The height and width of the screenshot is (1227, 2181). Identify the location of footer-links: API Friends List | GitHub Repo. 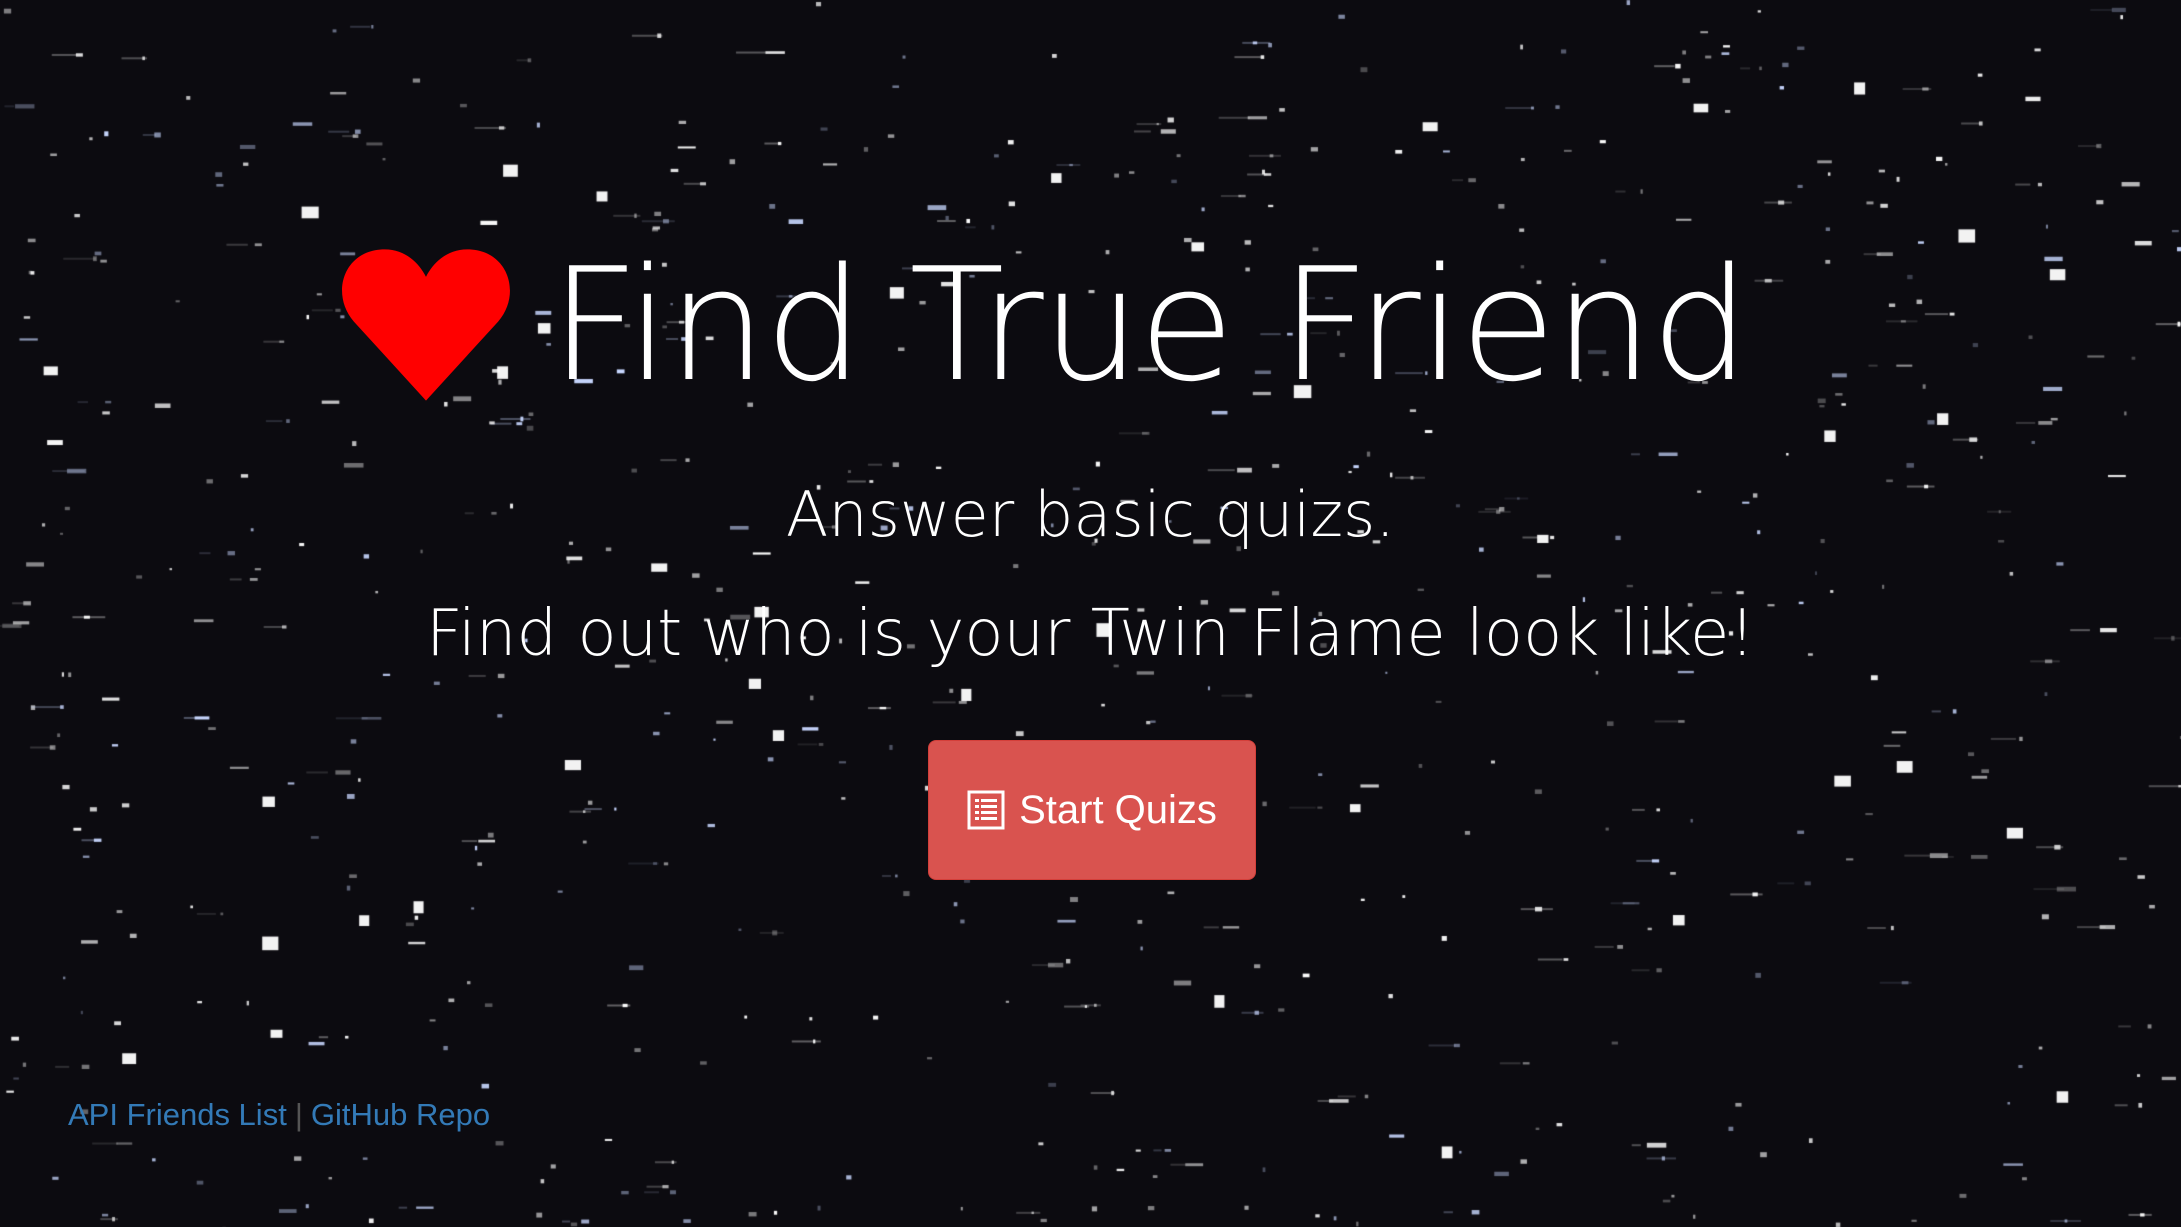
(279, 1115).